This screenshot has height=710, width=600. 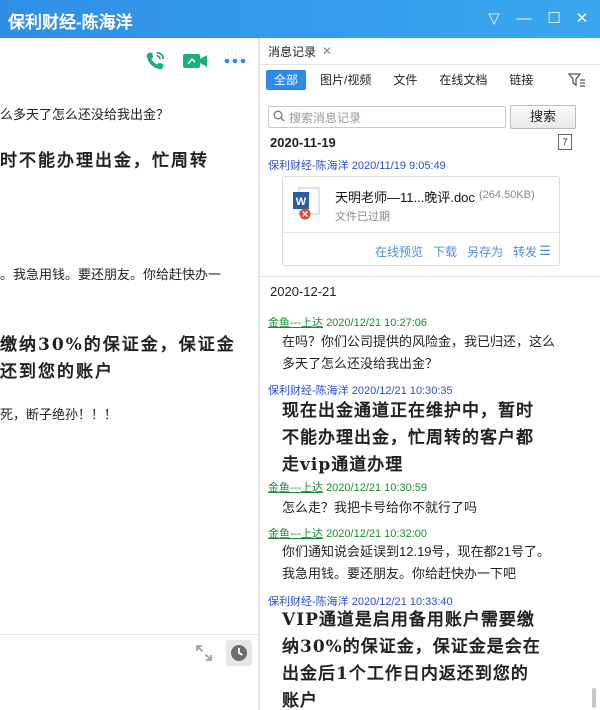 I want to click on forward-link: 转发, so click(x=525, y=251).